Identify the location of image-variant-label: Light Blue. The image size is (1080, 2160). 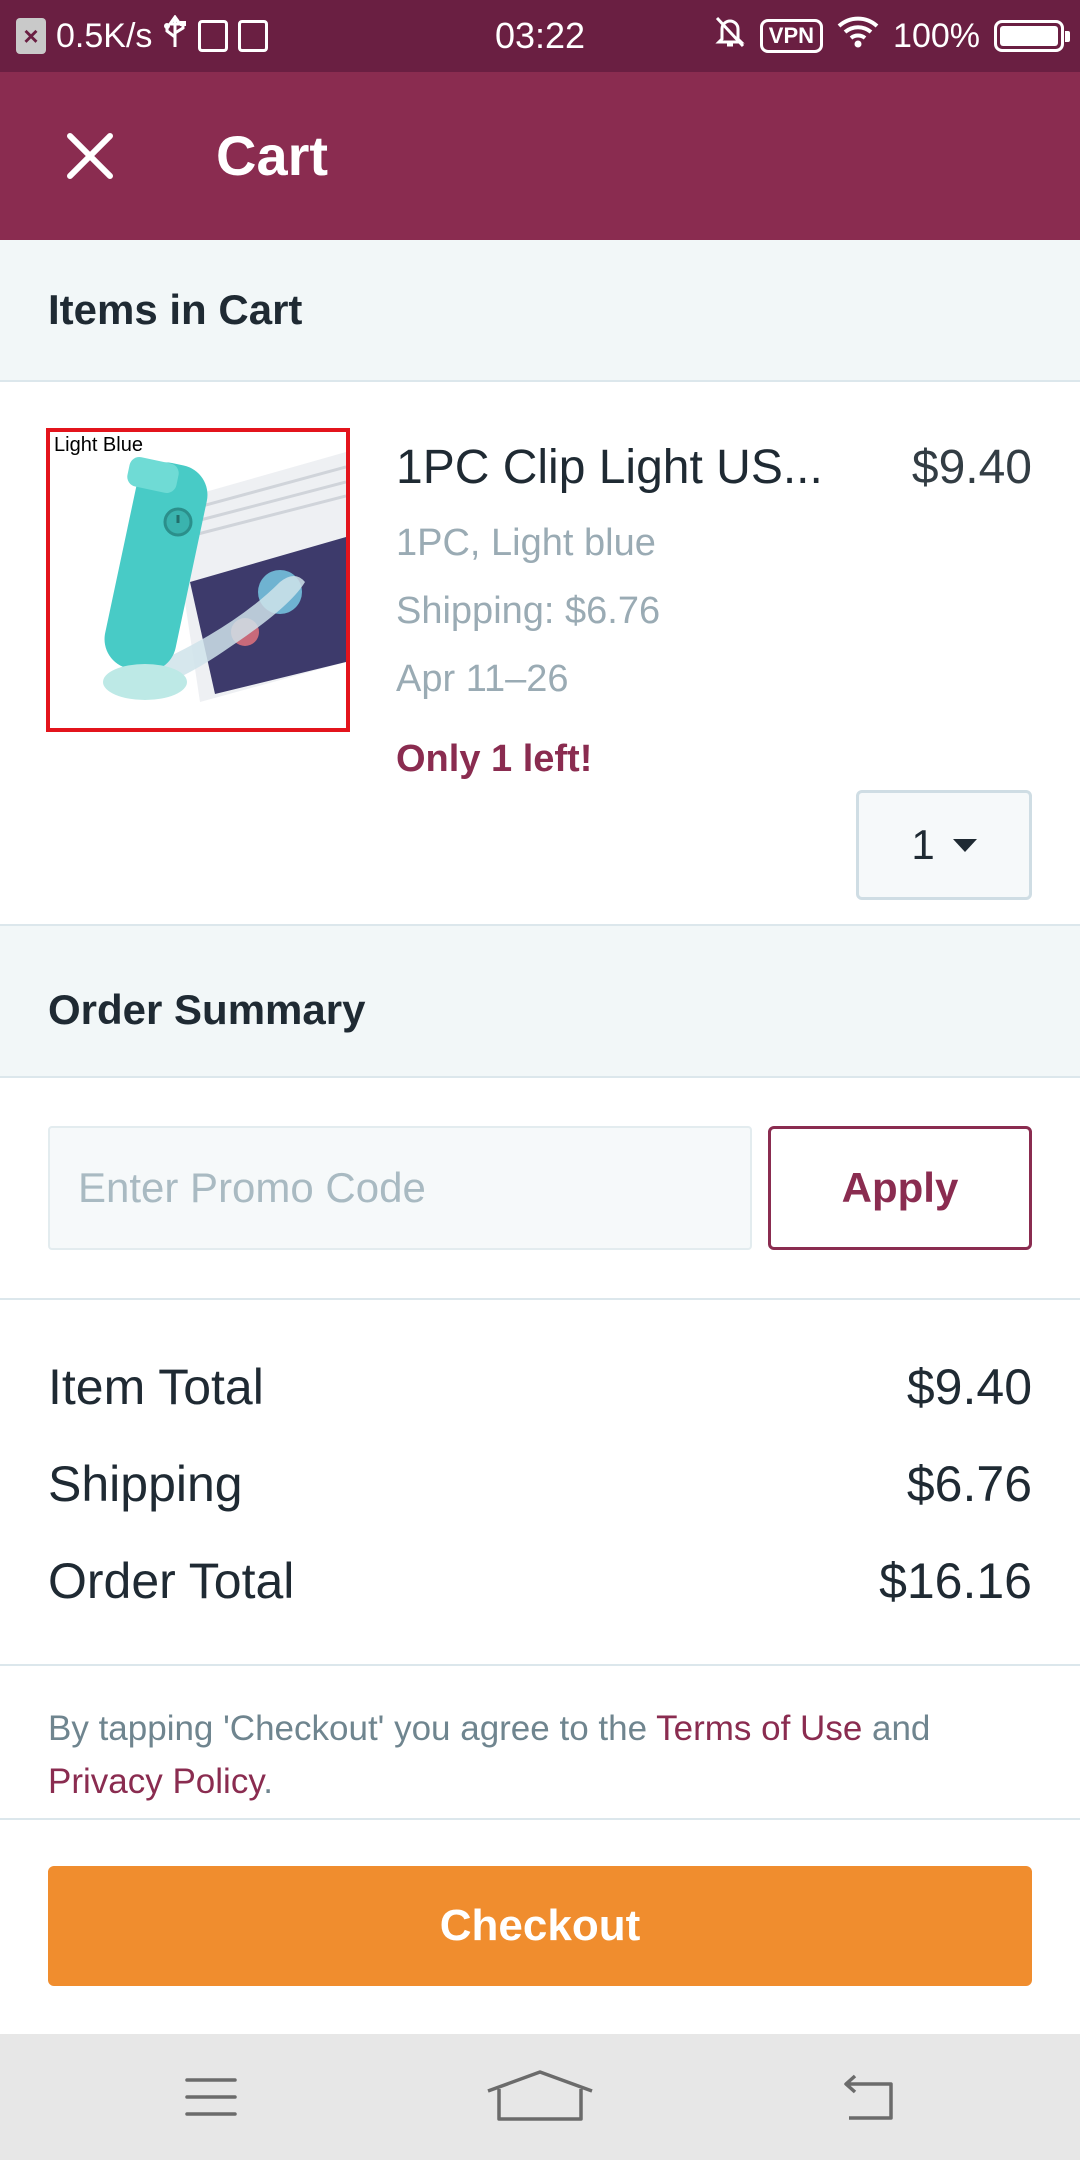
(98, 445).